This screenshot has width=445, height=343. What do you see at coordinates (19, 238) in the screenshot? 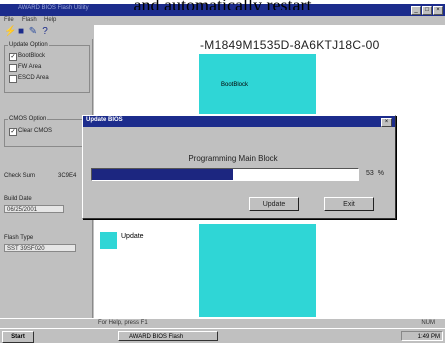
I see `flash-type-label: Flash Type` at bounding box center [19, 238].